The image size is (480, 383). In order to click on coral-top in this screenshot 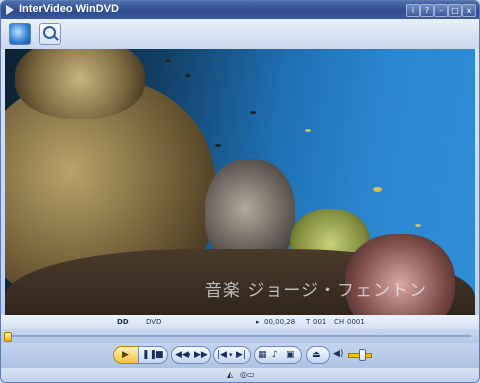, I will do `click(80, 84)`.